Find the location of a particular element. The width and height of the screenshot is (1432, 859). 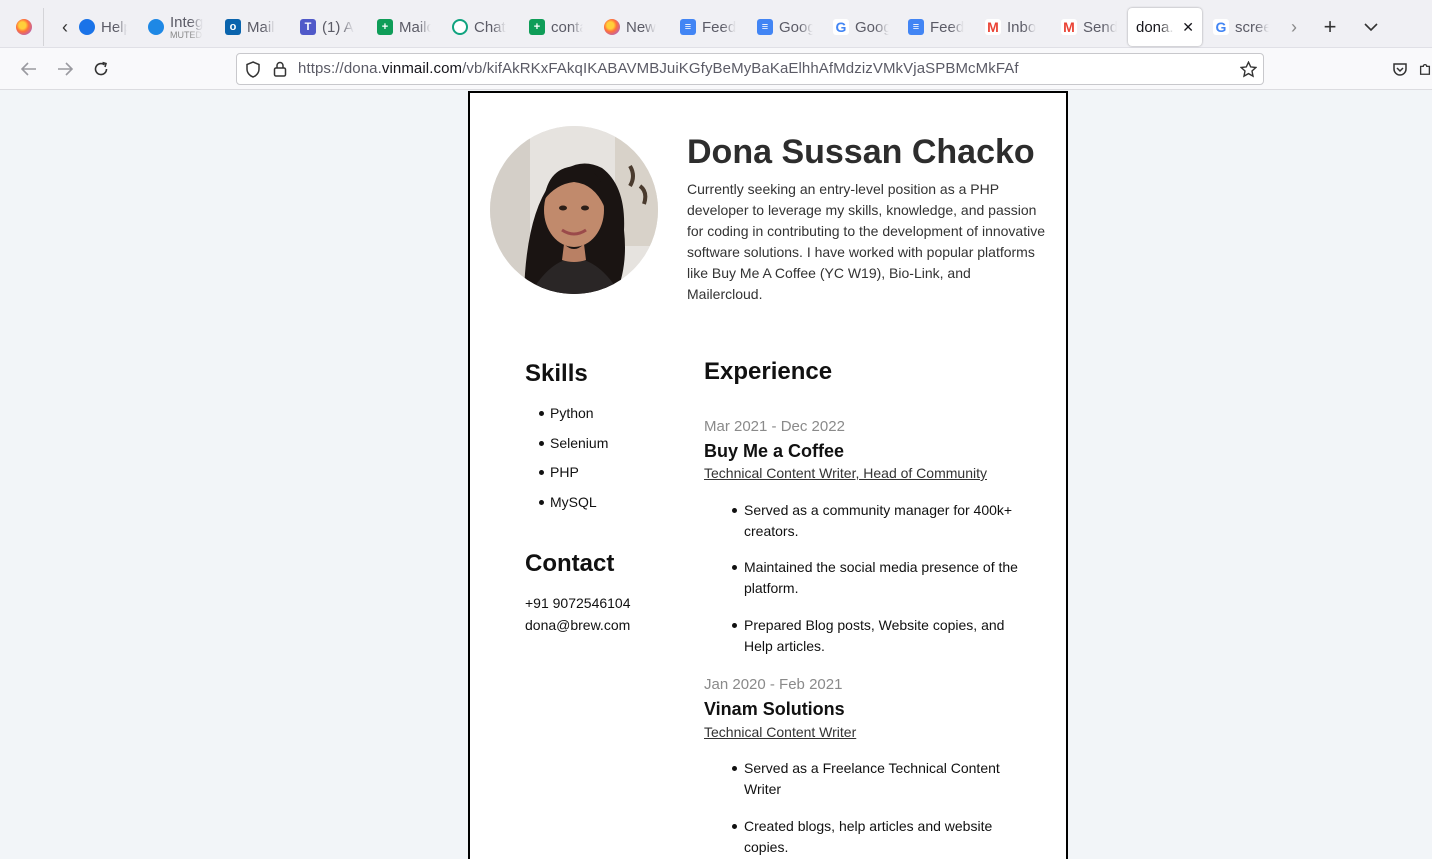

arrow-left-icon is located at coordinates (28, 69).